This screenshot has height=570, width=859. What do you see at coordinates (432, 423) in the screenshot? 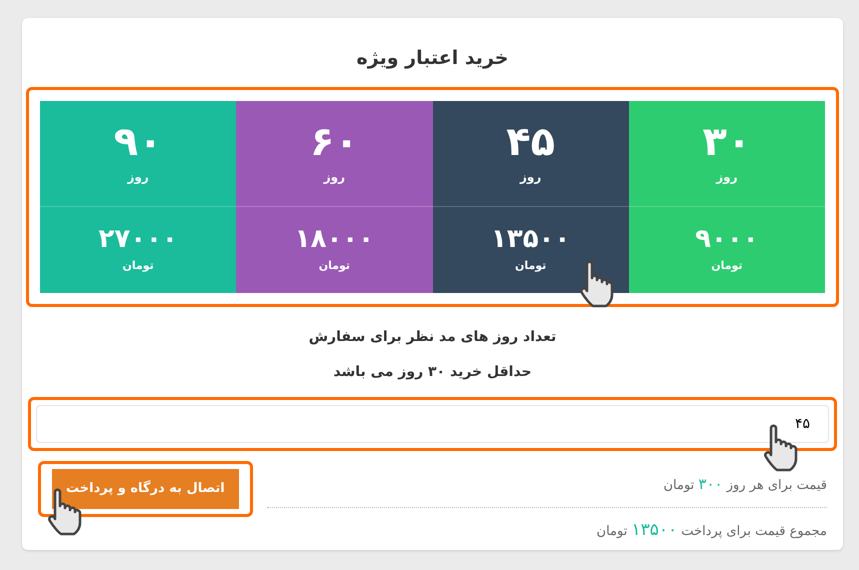
I see `days-input: ۴۵` at bounding box center [432, 423].